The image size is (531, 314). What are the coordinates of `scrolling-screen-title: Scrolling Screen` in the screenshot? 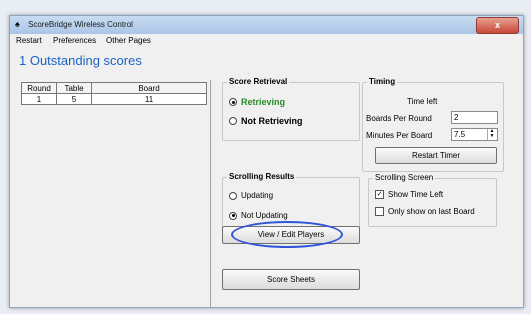 It's located at (404, 177).